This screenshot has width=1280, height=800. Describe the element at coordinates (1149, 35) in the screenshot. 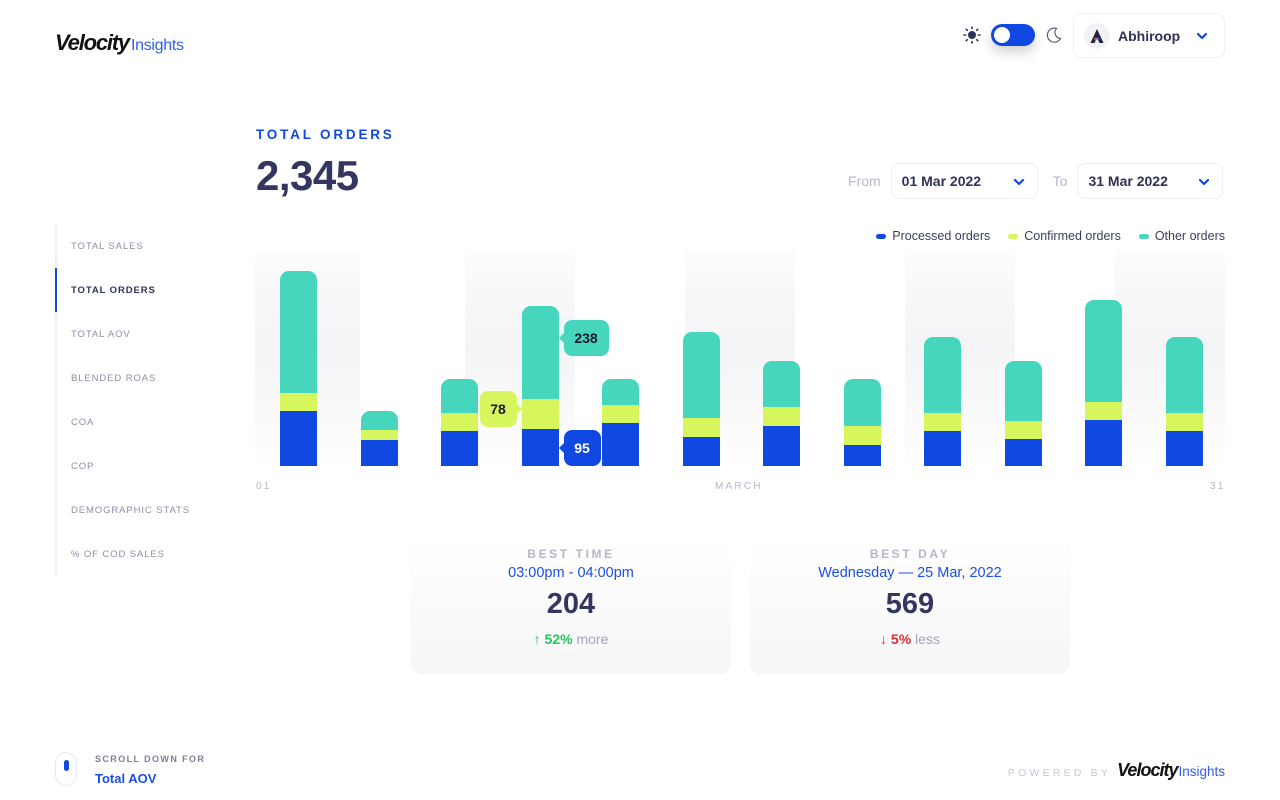

I see `user-menu: Abhiroop` at that location.